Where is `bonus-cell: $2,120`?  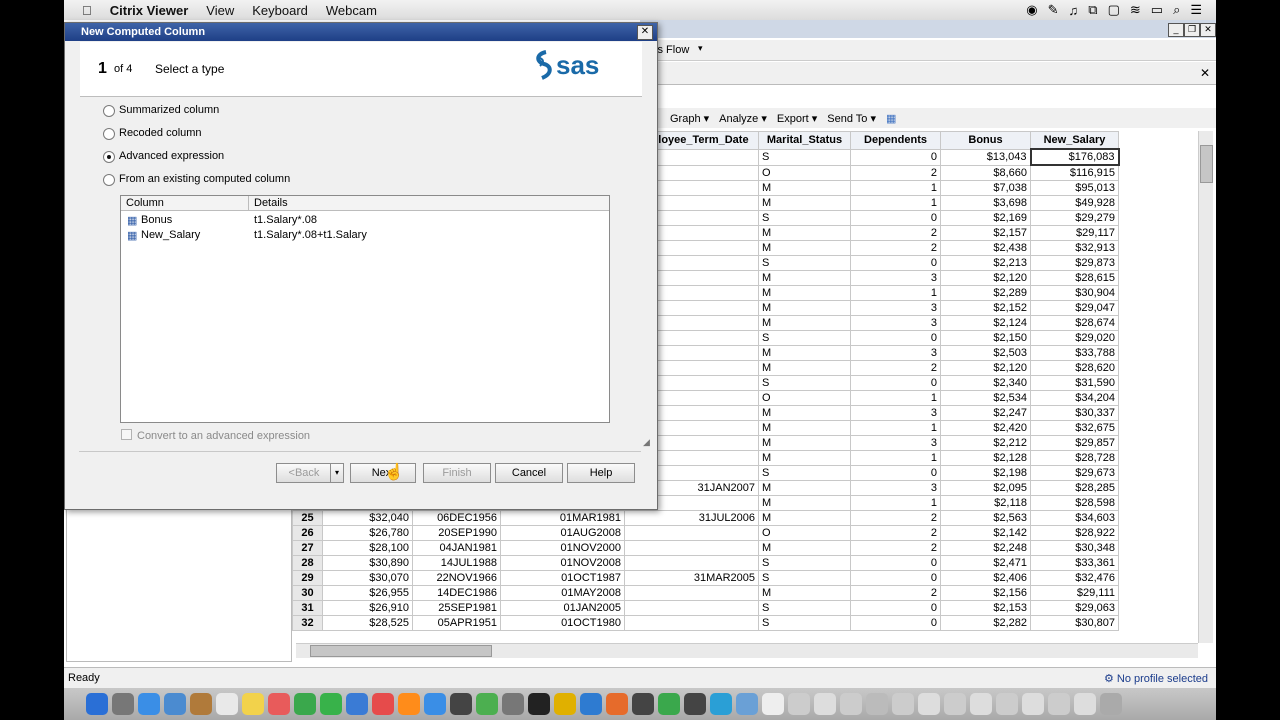
bonus-cell: $2,120 is located at coordinates (985, 368).